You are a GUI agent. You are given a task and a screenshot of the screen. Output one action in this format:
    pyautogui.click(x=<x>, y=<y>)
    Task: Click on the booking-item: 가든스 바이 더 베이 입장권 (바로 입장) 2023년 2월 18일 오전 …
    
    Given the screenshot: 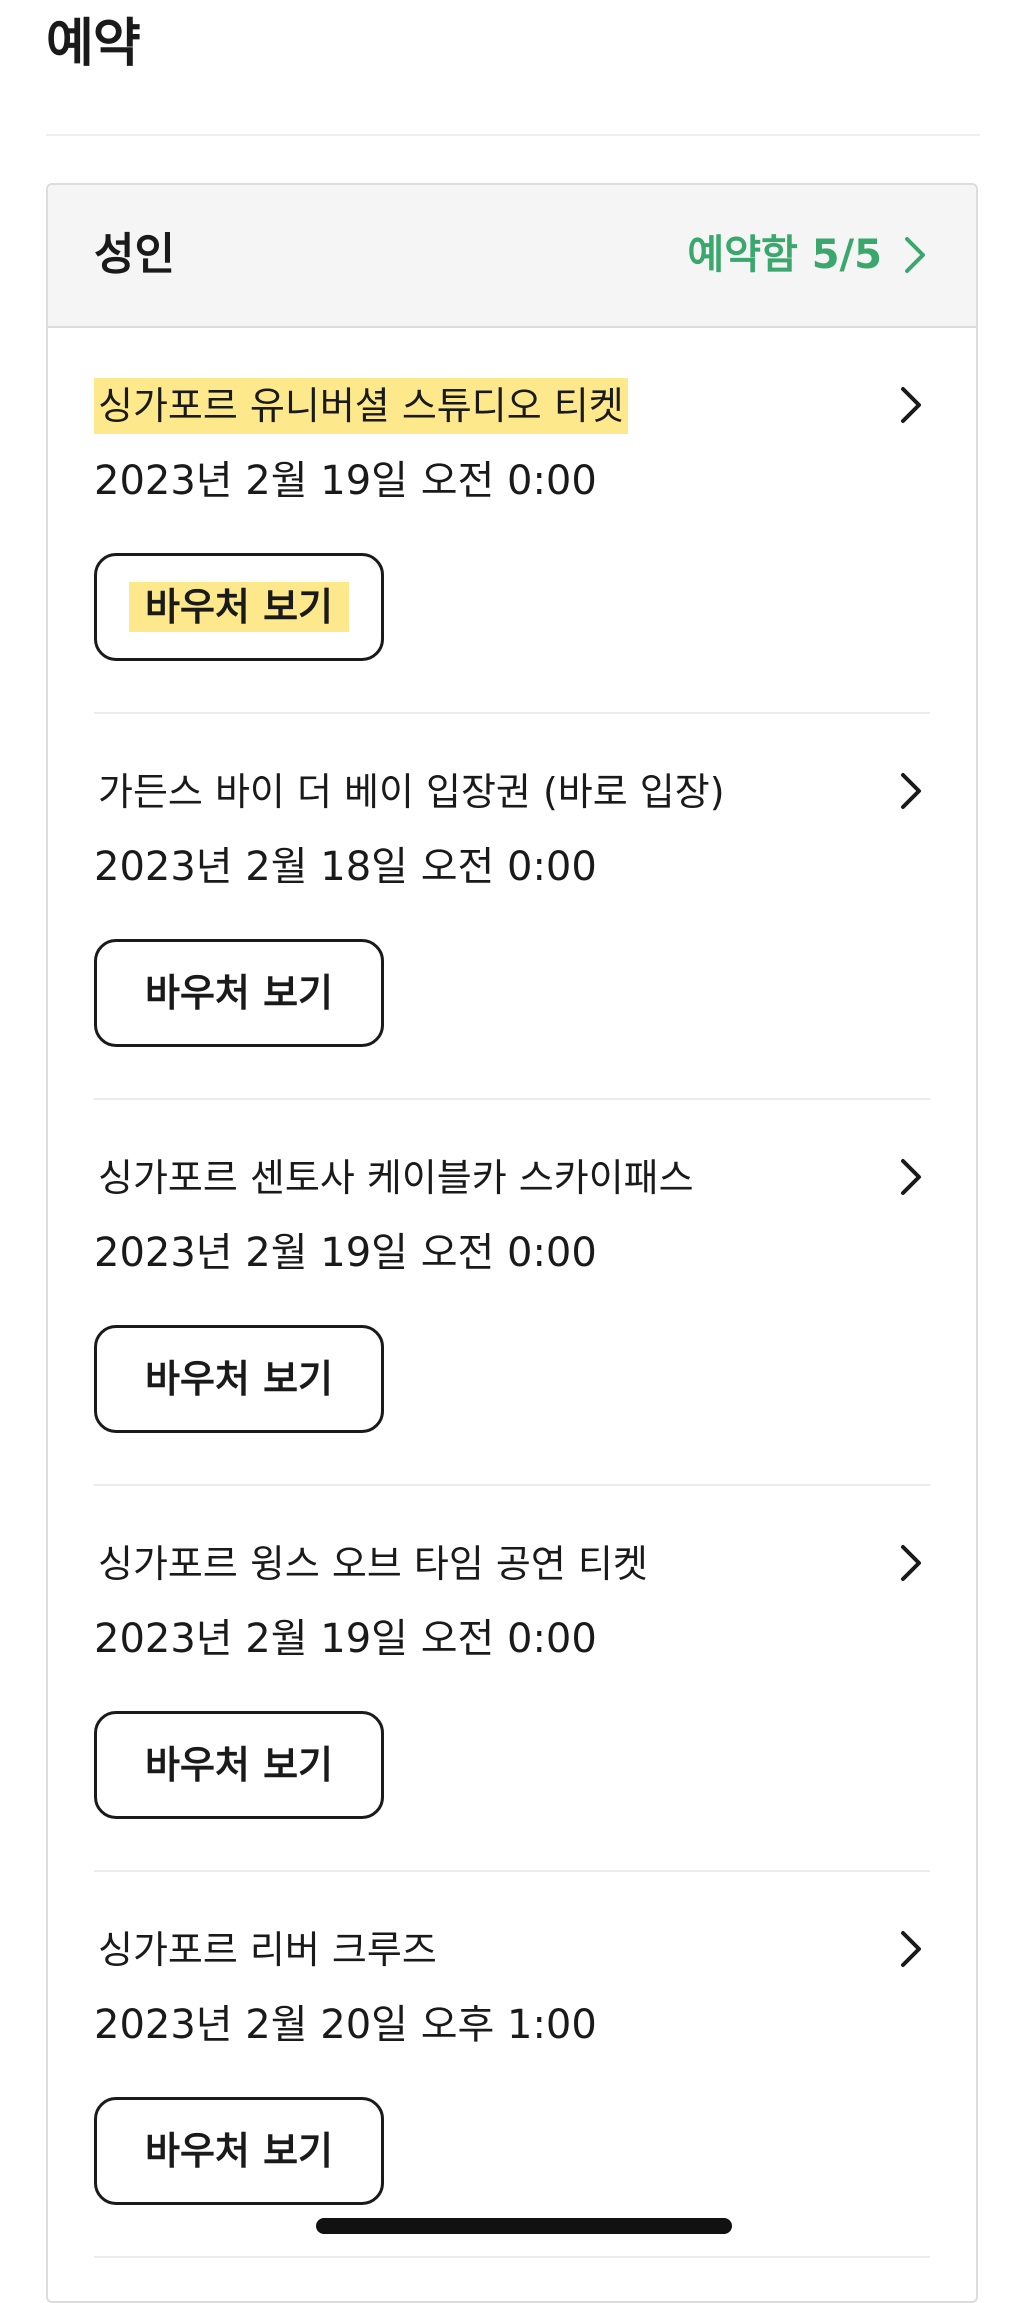 What is the action you would take?
    pyautogui.click(x=512, y=907)
    